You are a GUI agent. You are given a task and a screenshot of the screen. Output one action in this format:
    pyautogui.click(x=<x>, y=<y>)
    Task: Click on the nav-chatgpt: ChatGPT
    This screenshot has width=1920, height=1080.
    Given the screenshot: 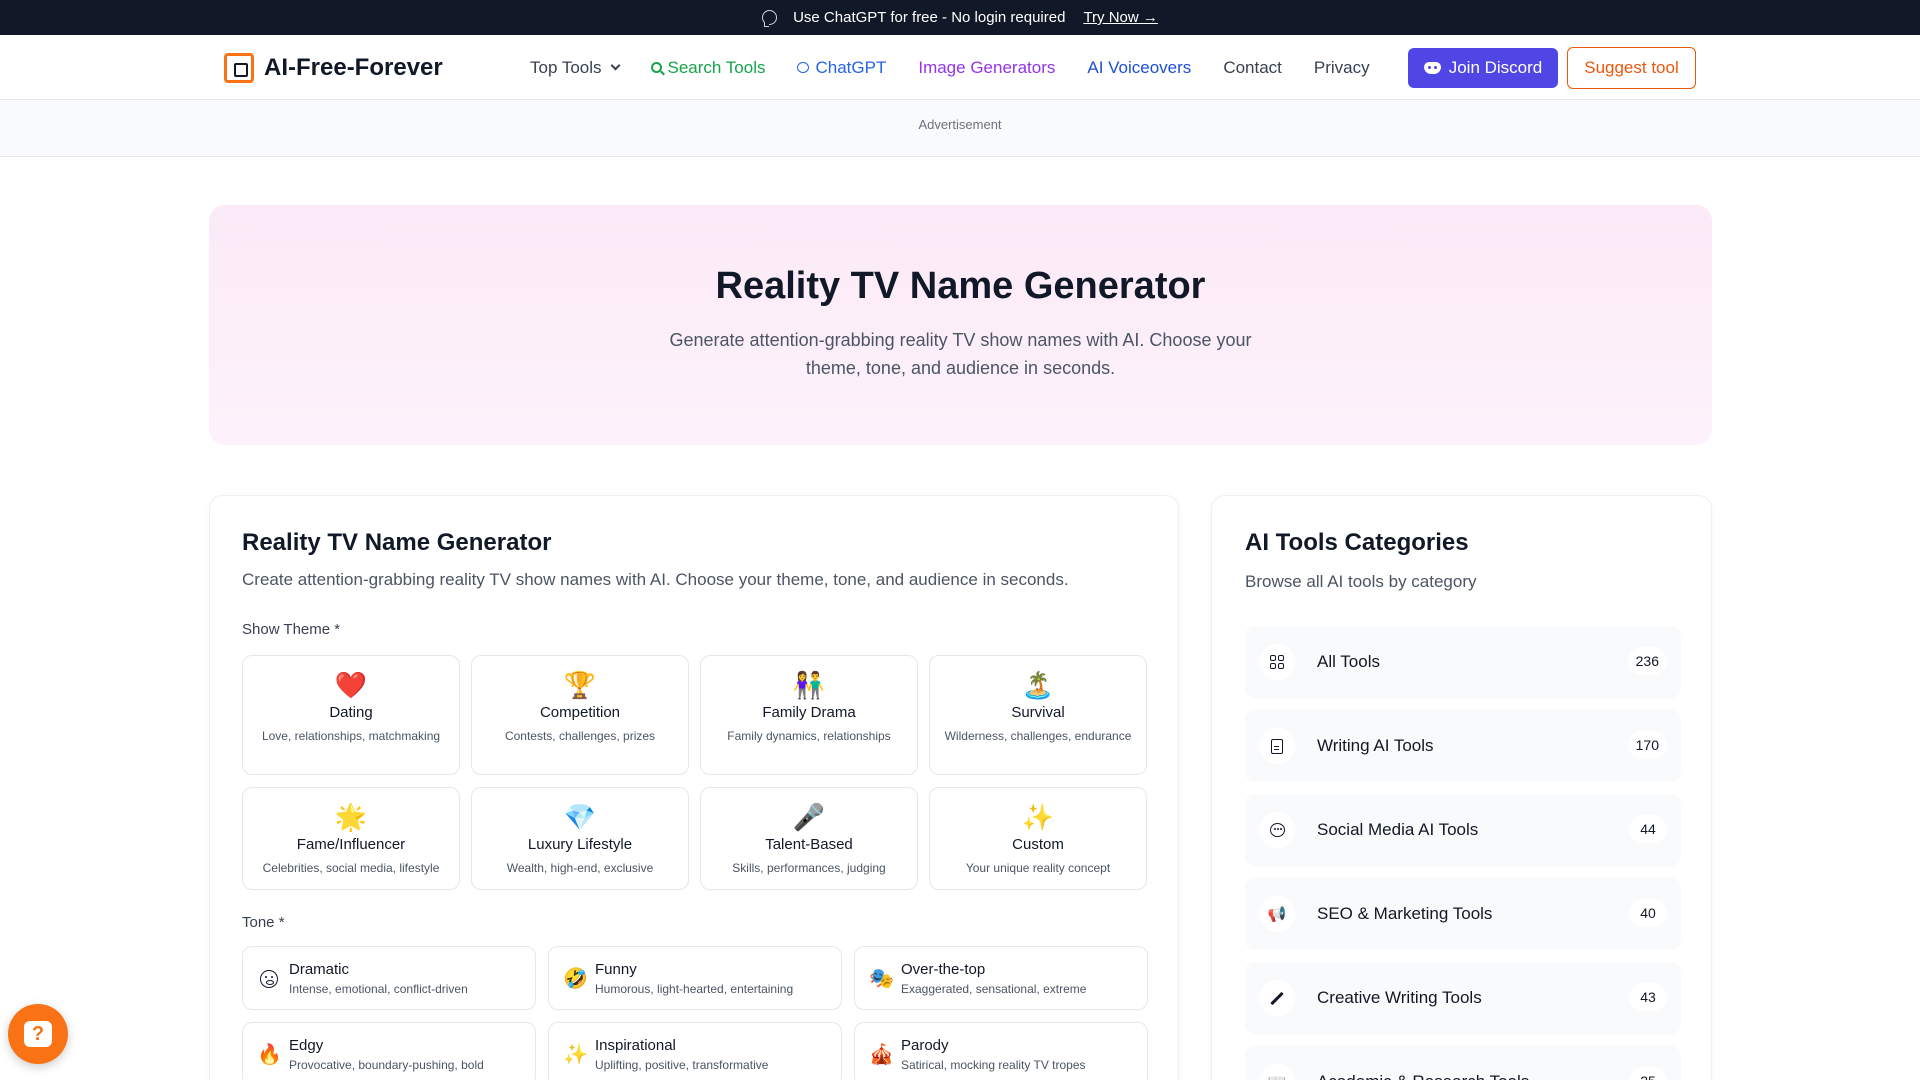 What is the action you would take?
    pyautogui.click(x=841, y=68)
    